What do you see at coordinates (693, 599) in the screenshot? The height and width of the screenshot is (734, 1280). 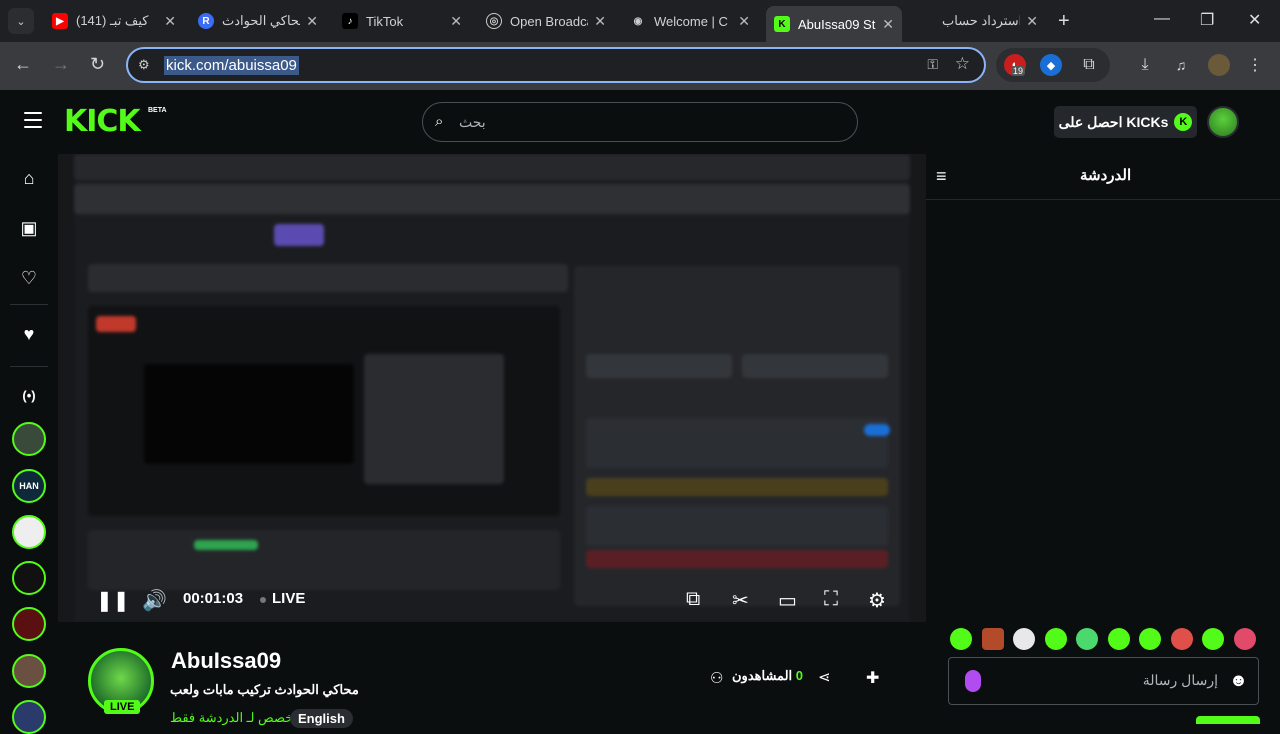 I see `picture-in-picture-icon: ⧉` at bounding box center [693, 599].